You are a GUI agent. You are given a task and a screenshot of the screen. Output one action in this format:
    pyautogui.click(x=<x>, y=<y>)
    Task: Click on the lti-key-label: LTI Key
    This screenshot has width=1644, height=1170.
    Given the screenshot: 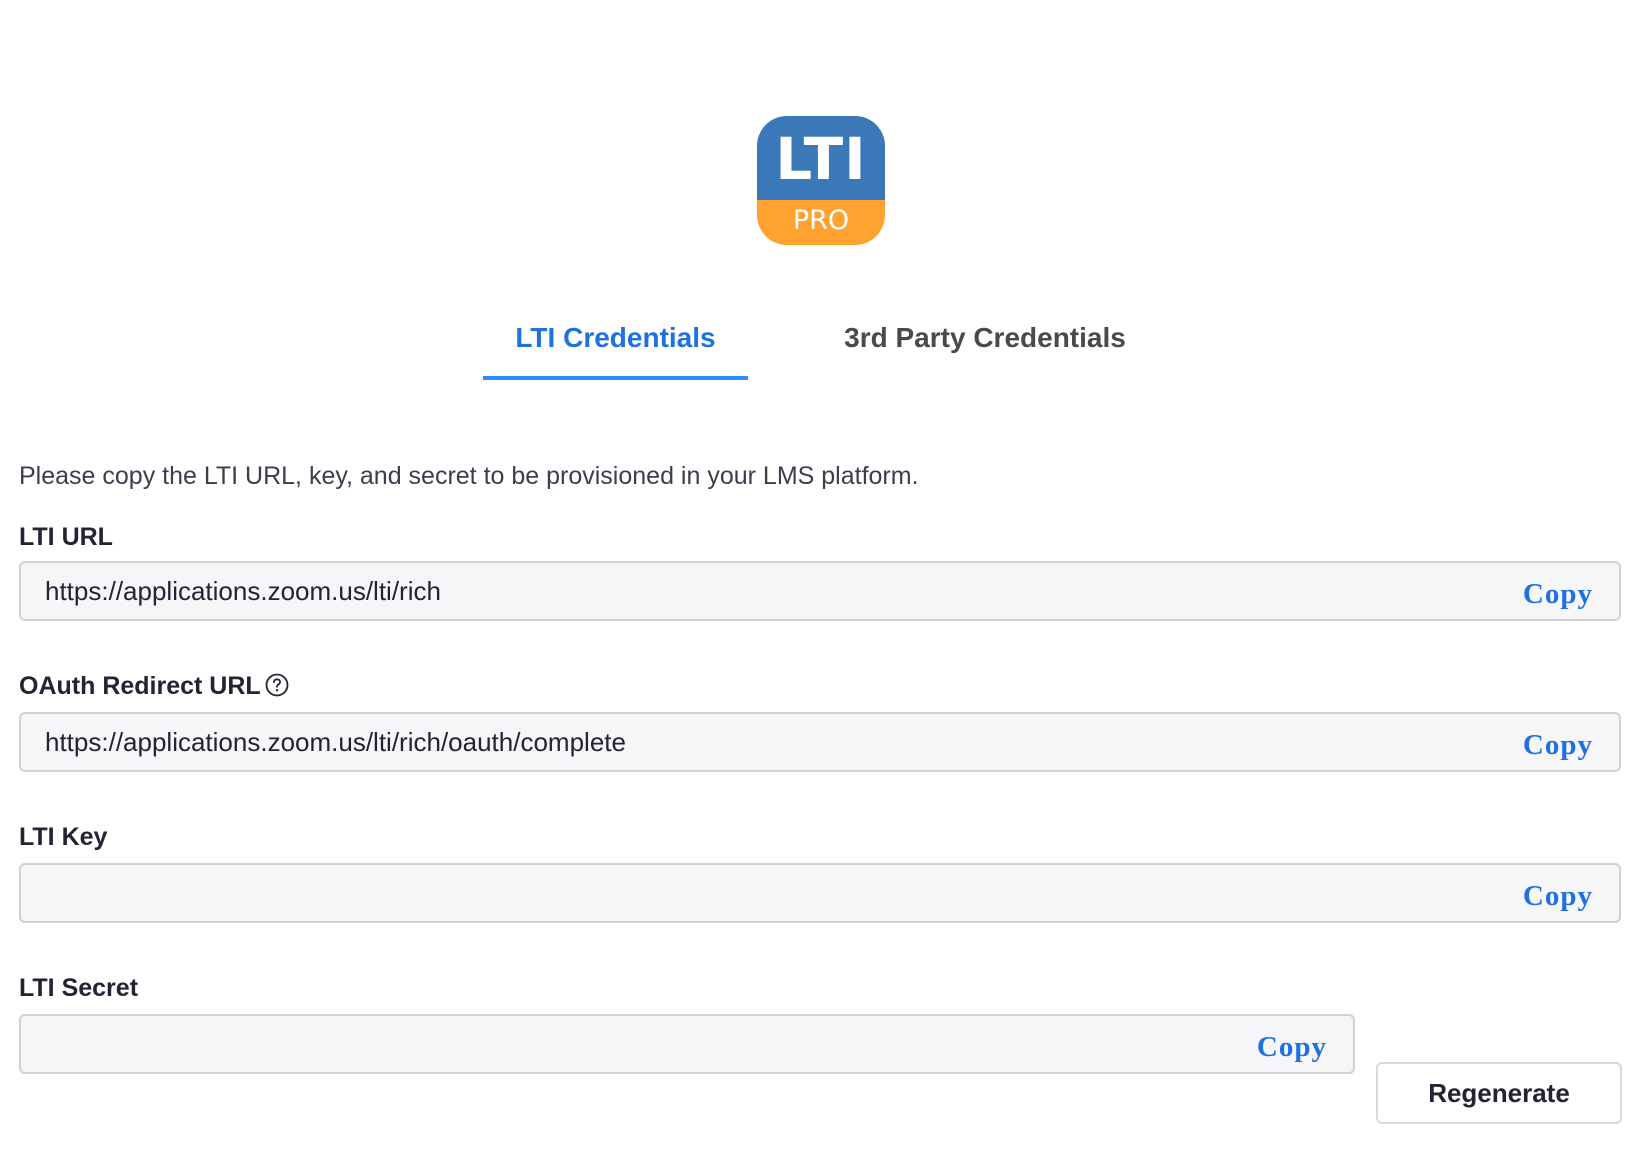 What is the action you would take?
    pyautogui.click(x=63, y=837)
    